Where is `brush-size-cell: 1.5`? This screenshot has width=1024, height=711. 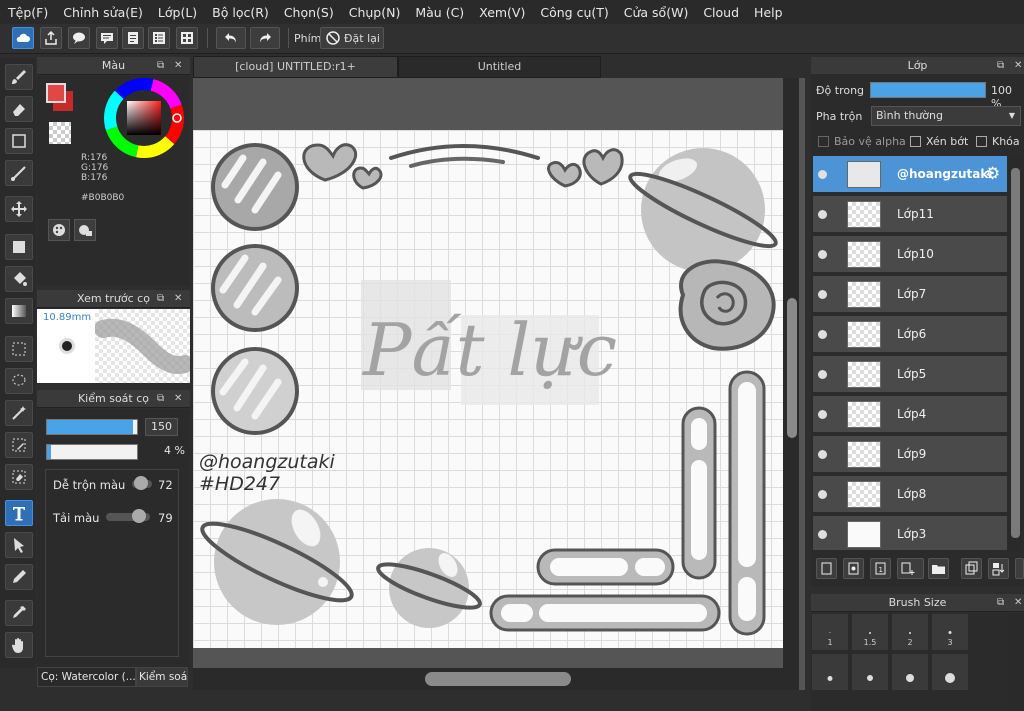
brush-size-cell: 1.5 is located at coordinates (870, 632).